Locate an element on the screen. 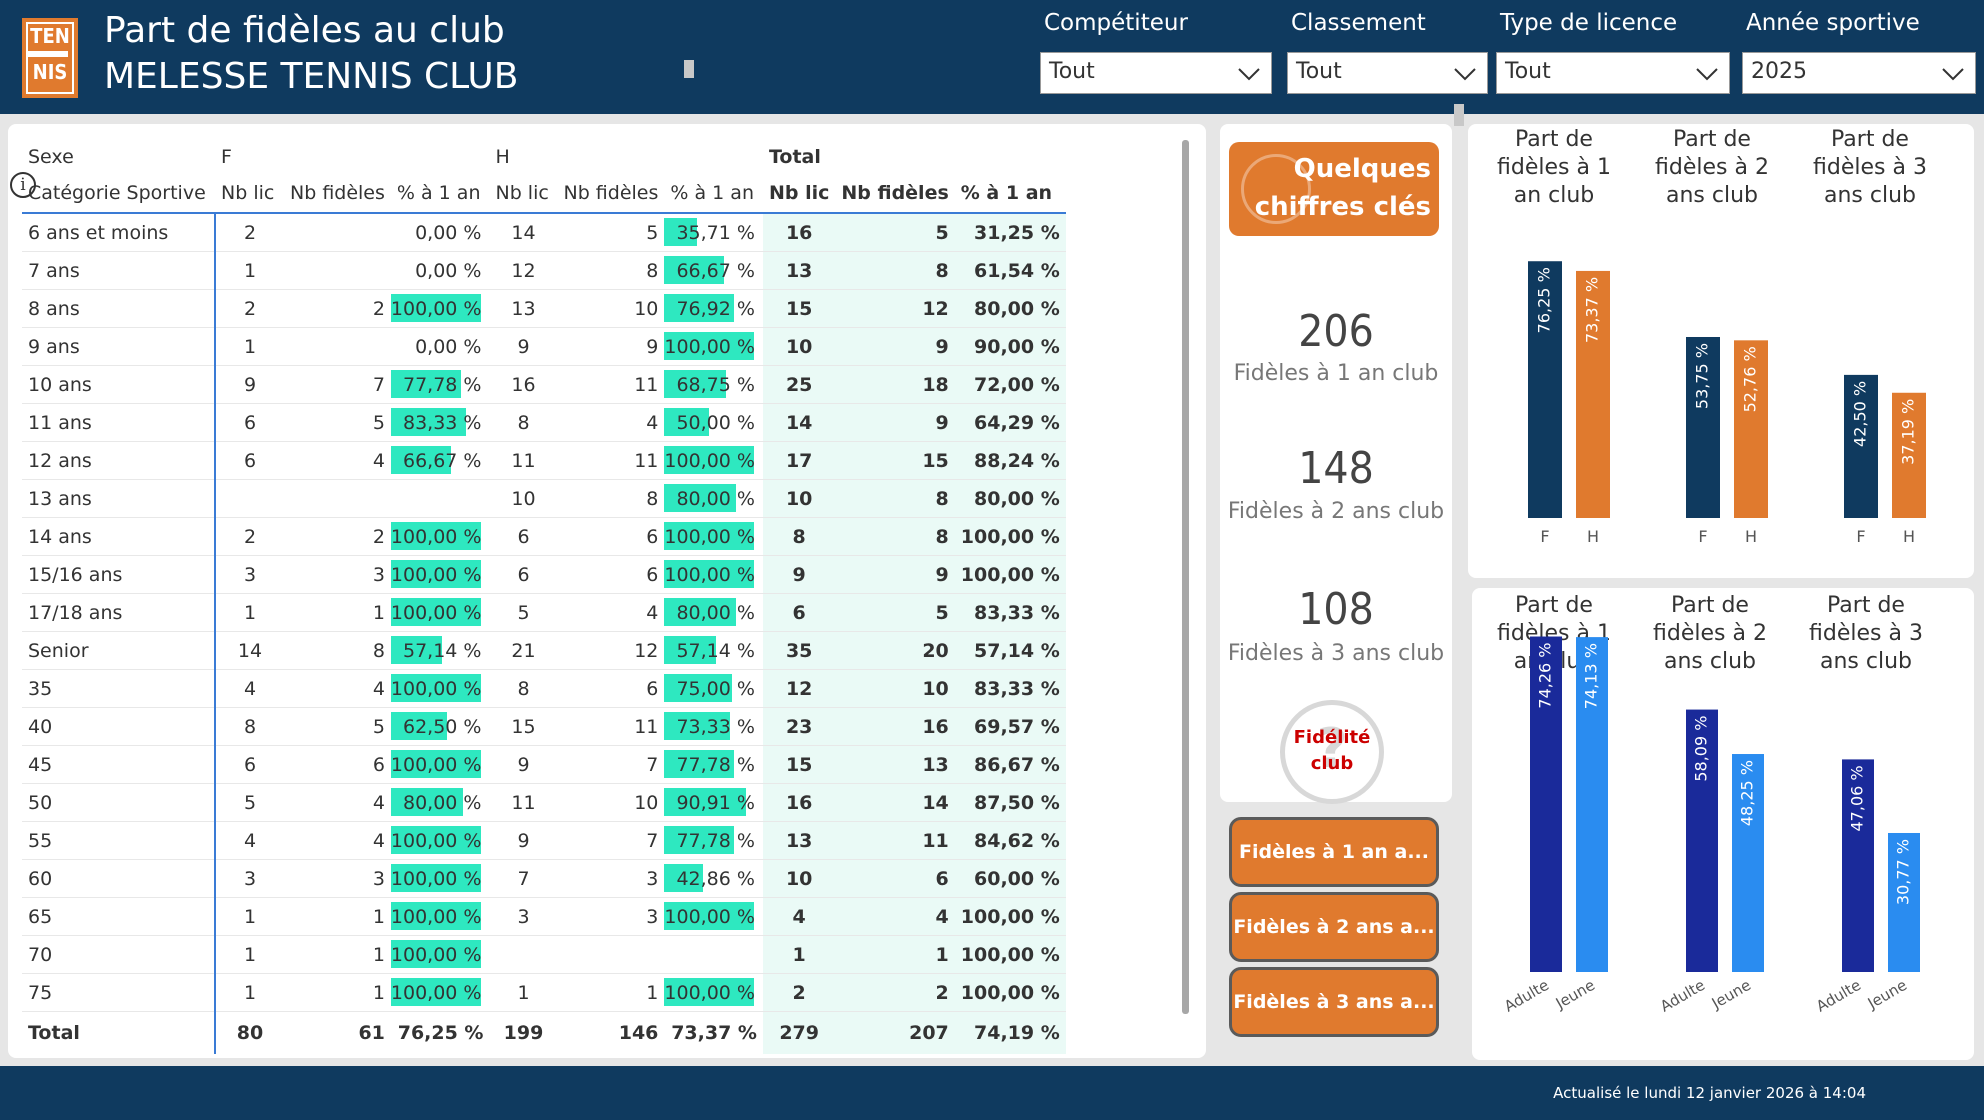 Image resolution: width=1984 pixels, height=1120 pixels. kpi-label-2ans: Fidèles à 2 ans club is located at coordinates (1336, 511).